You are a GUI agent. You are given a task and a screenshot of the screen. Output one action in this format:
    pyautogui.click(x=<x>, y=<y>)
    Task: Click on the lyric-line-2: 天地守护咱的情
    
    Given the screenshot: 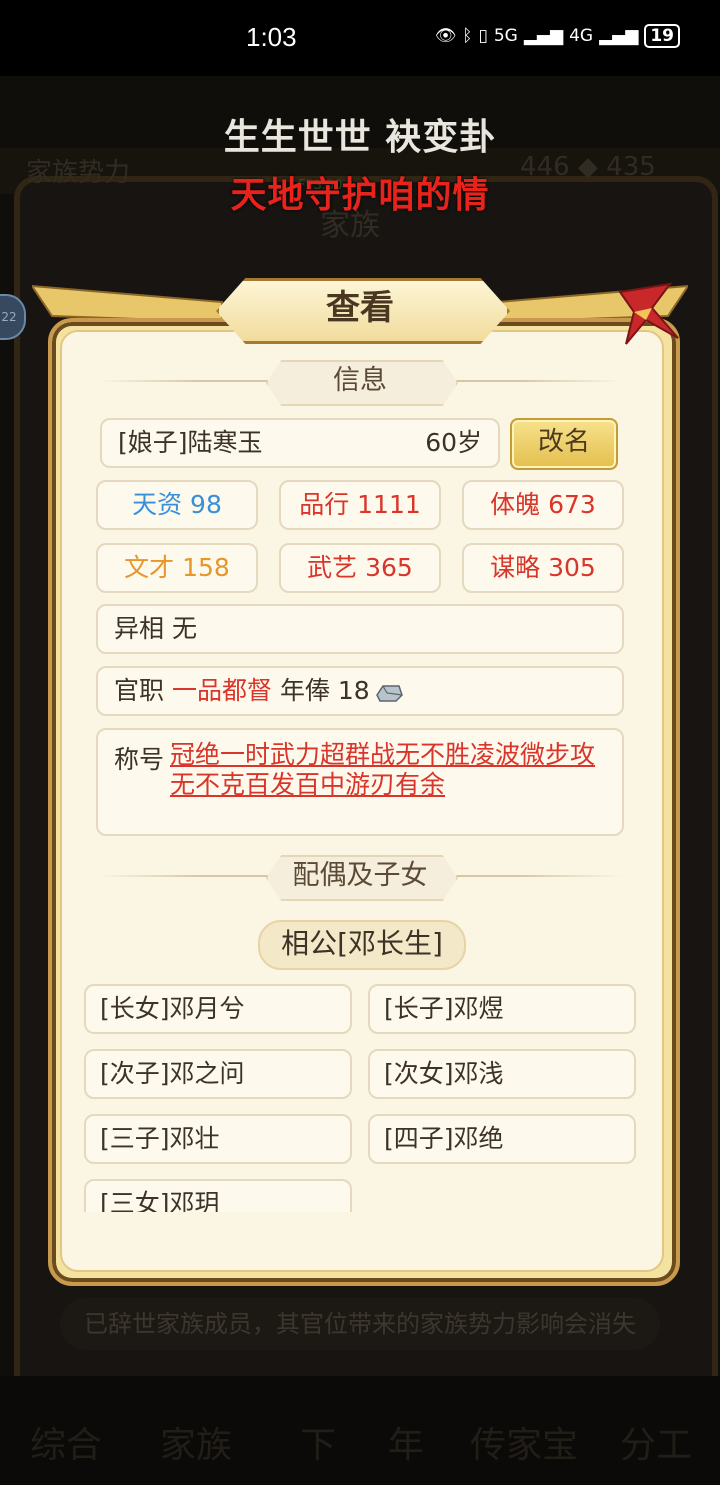 What is the action you would take?
    pyautogui.click(x=360, y=195)
    